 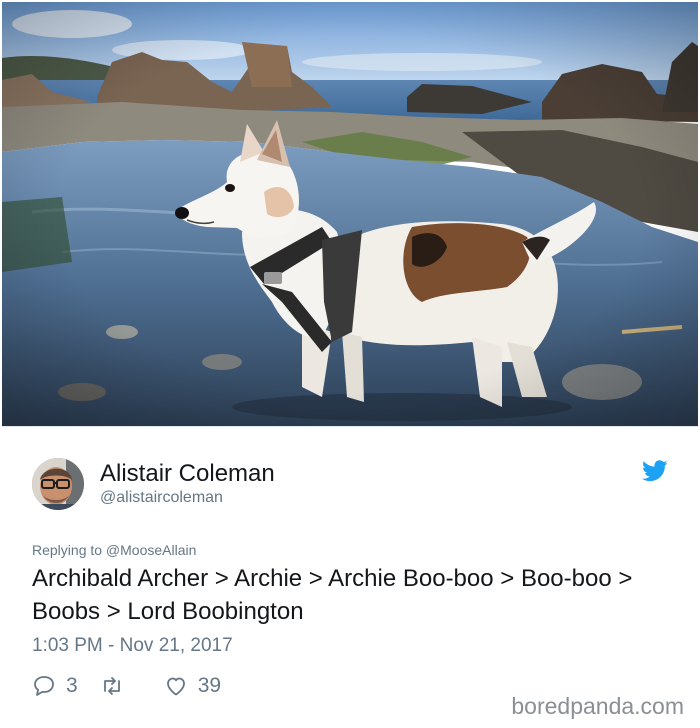 What do you see at coordinates (175, 686) in the screenshot?
I see `heart-icon` at bounding box center [175, 686].